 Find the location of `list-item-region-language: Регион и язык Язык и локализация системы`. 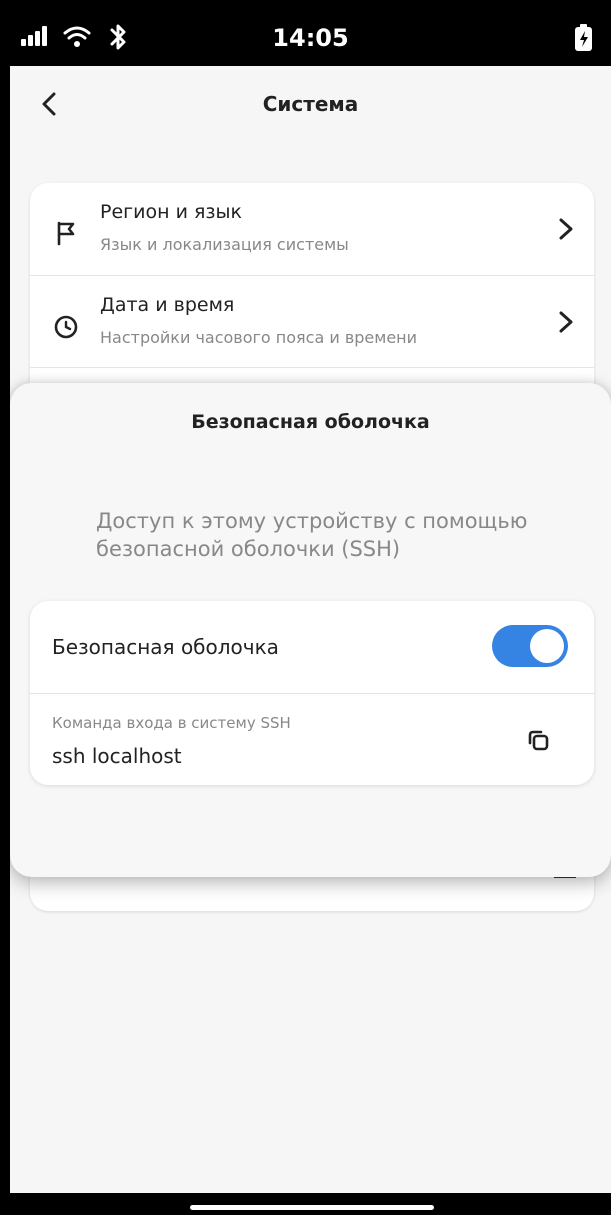

list-item-region-language: Регион и язык Язык и локализация системы is located at coordinates (312, 229).